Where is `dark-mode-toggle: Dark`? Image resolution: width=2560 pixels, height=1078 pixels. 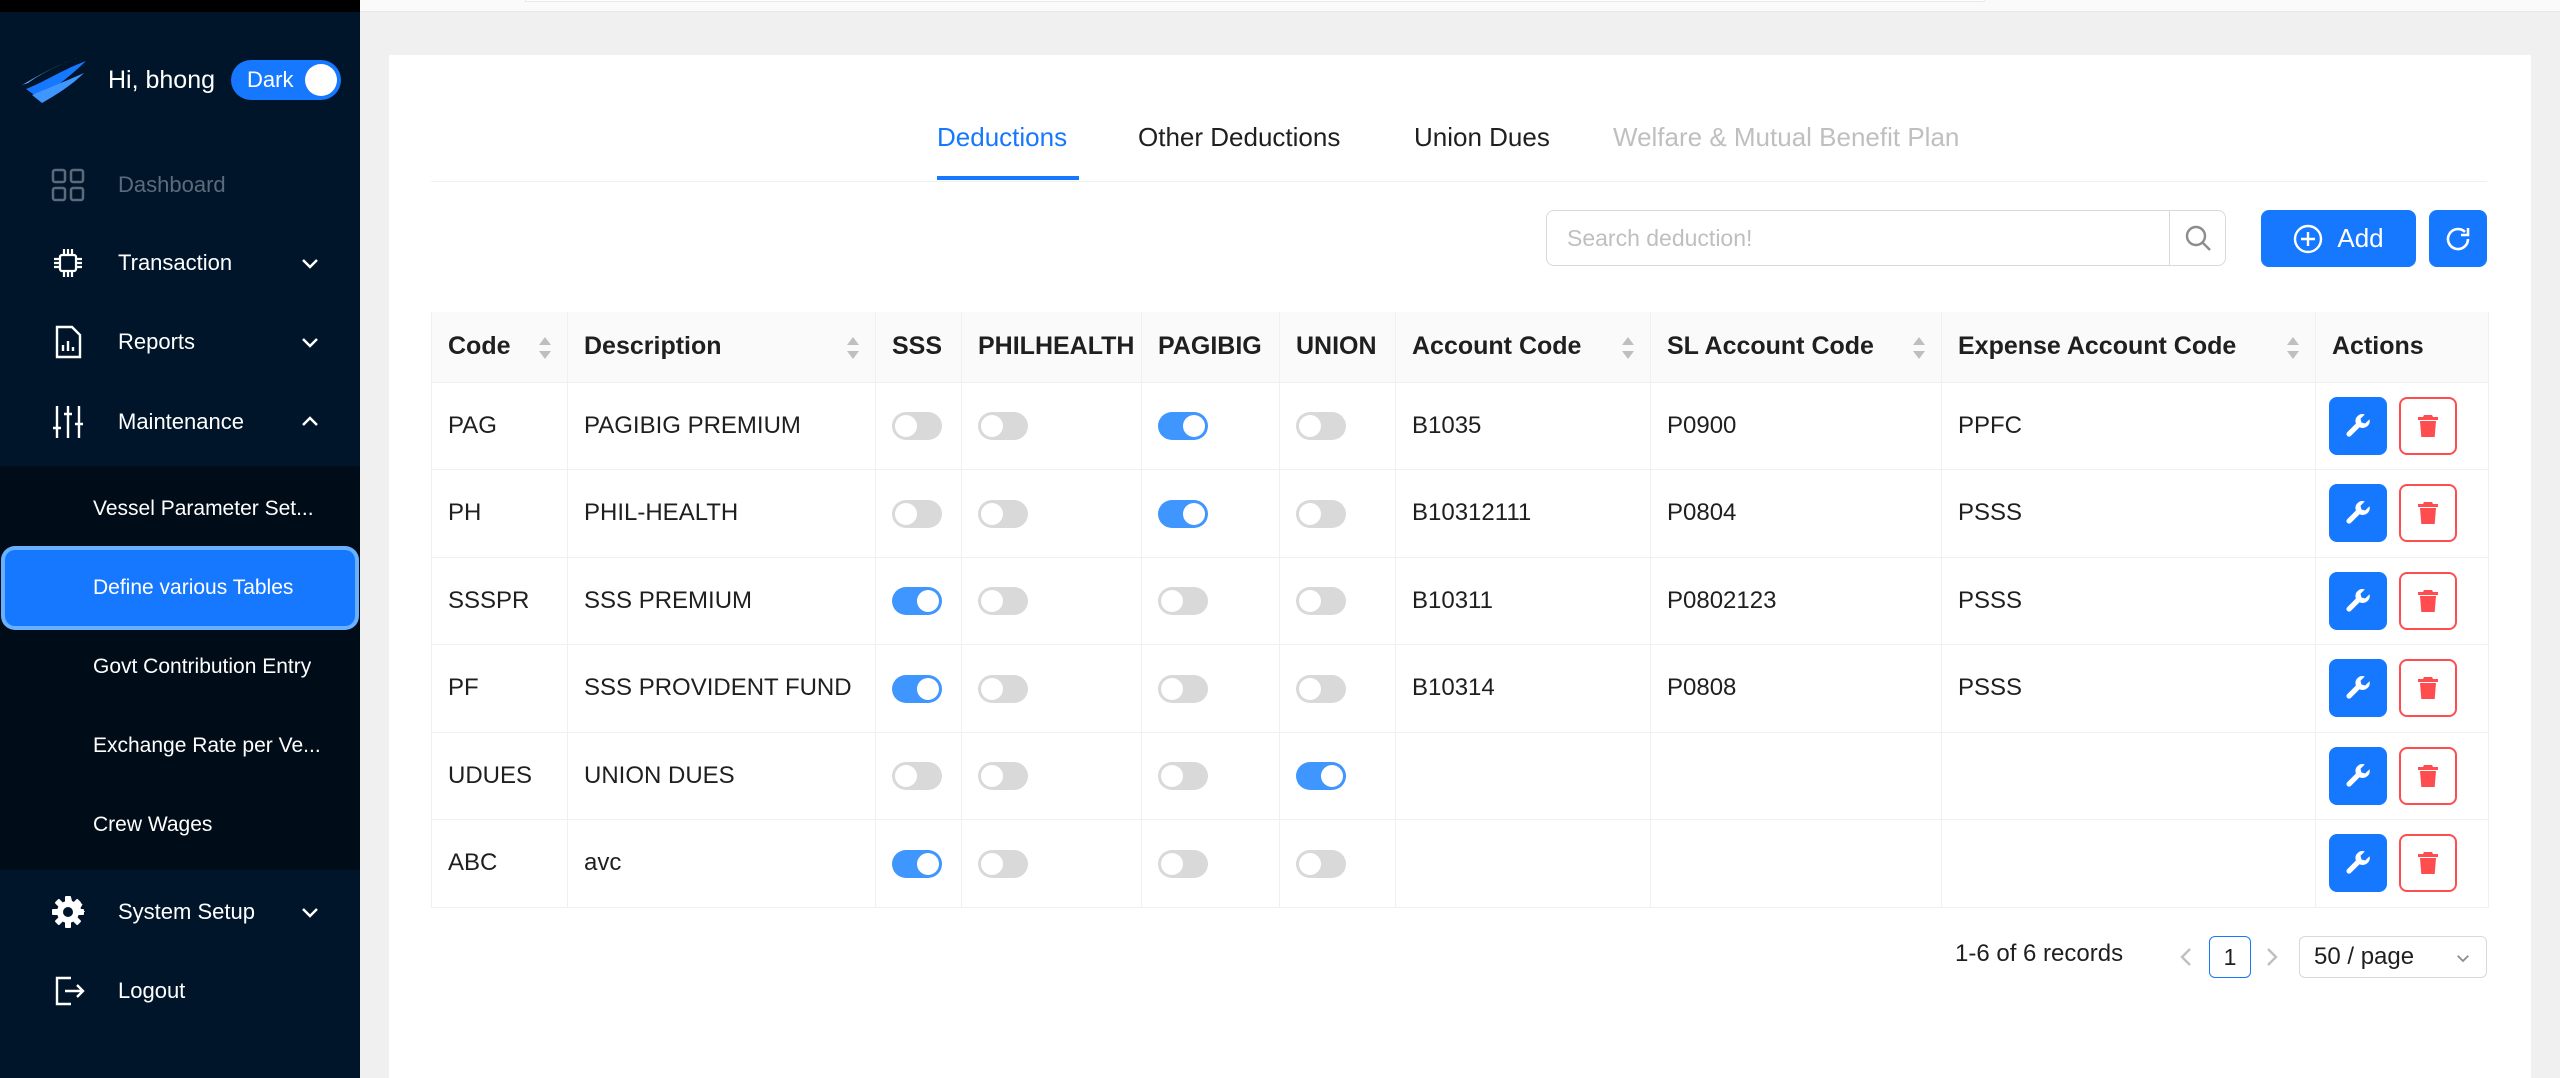
dark-mode-toggle: Dark is located at coordinates (286, 80).